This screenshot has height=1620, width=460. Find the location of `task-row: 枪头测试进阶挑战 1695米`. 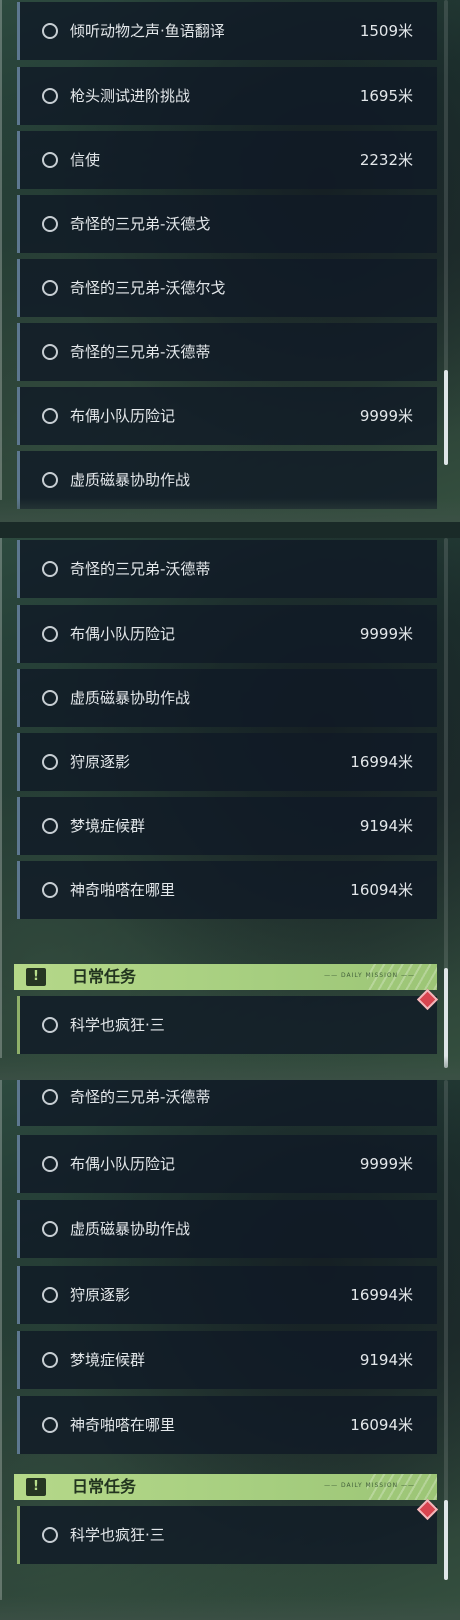

task-row: 枪头测试进阶挑战 1695米 is located at coordinates (227, 96).